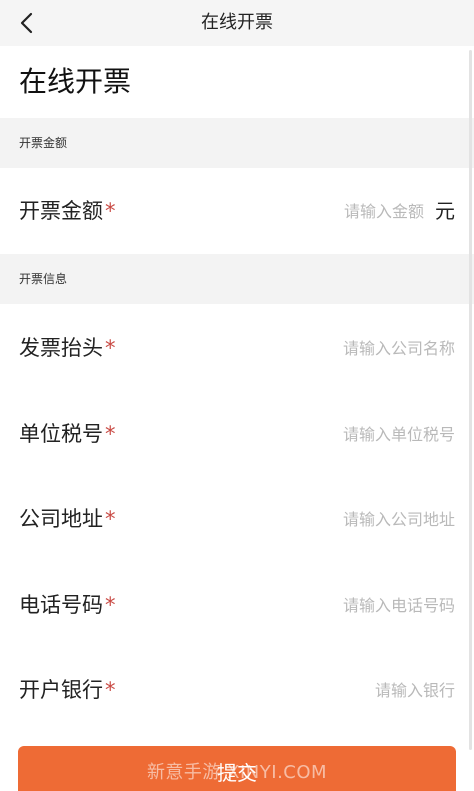  Describe the element at coordinates (335, 348) in the screenshot. I see `invoice-title-input` at that location.